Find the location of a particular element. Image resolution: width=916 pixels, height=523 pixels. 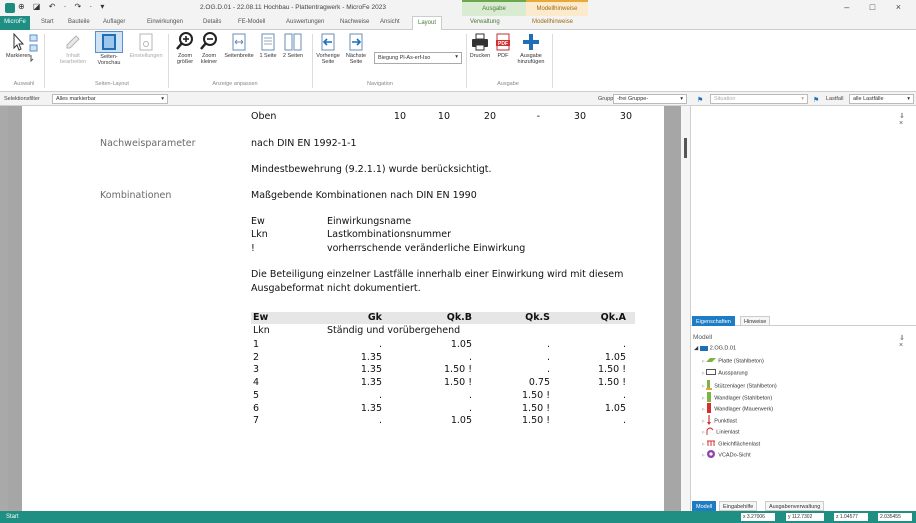

zwei-seiten-label: 2 Seiten is located at coordinates (293, 56).